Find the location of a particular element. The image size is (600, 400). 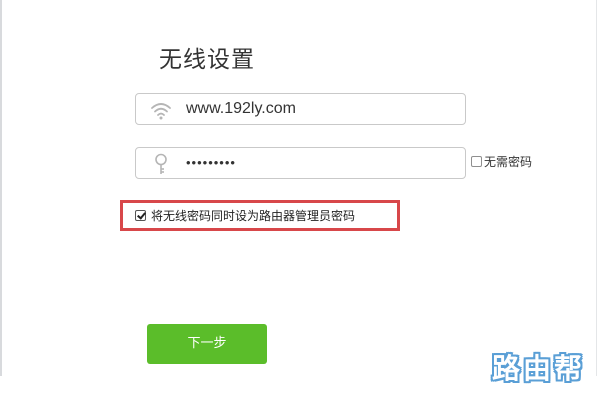

watermark-logo: 路由帮 is located at coordinates (542, 366).